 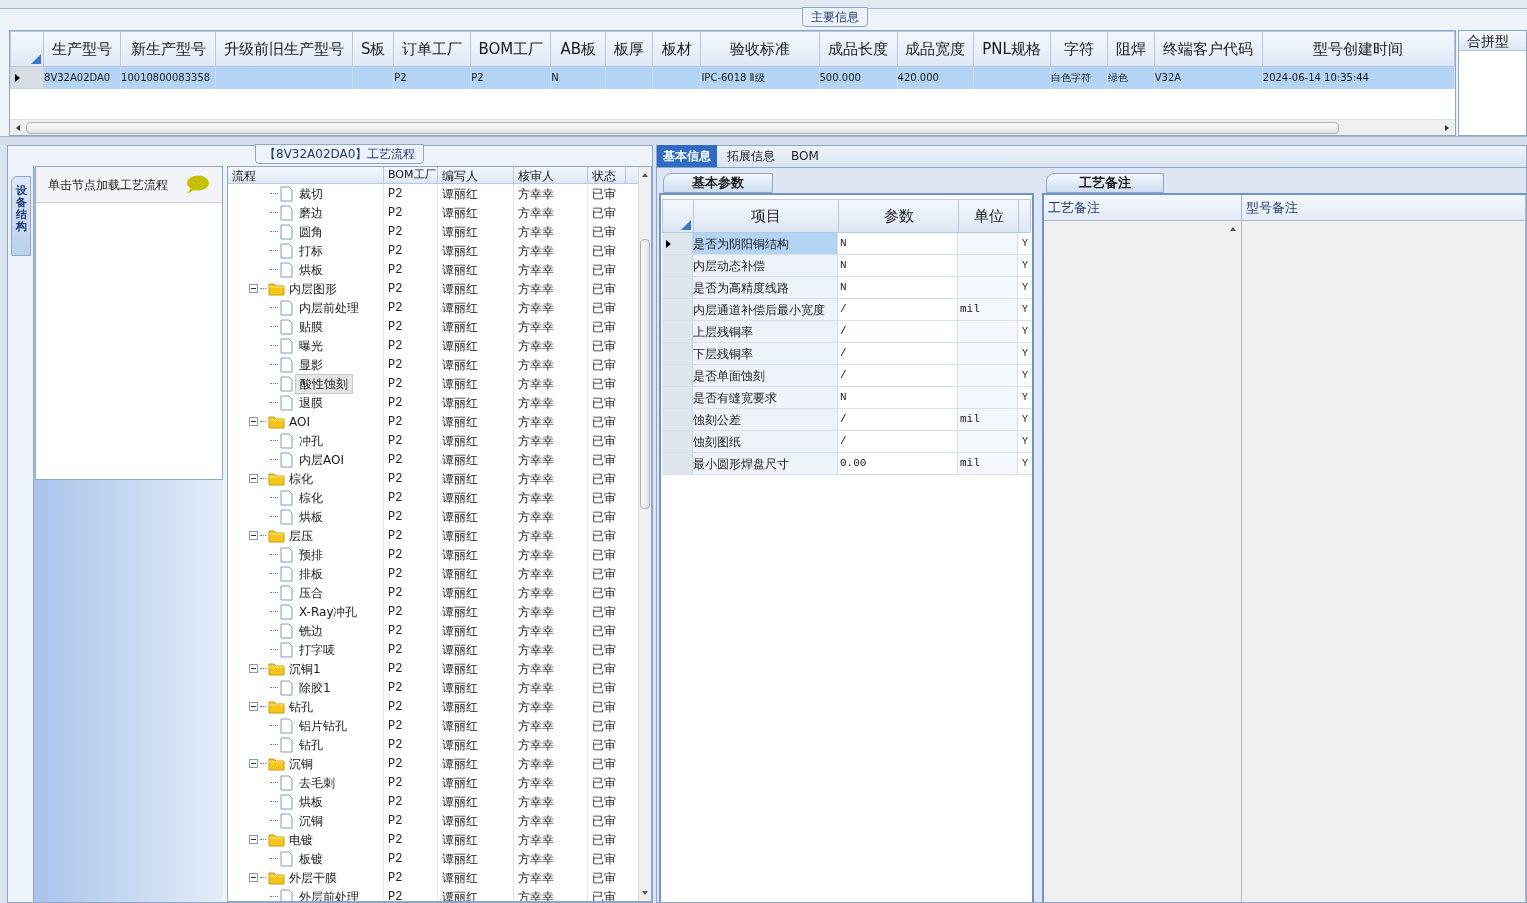 I want to click on tab: 基本信息, so click(x=687, y=156).